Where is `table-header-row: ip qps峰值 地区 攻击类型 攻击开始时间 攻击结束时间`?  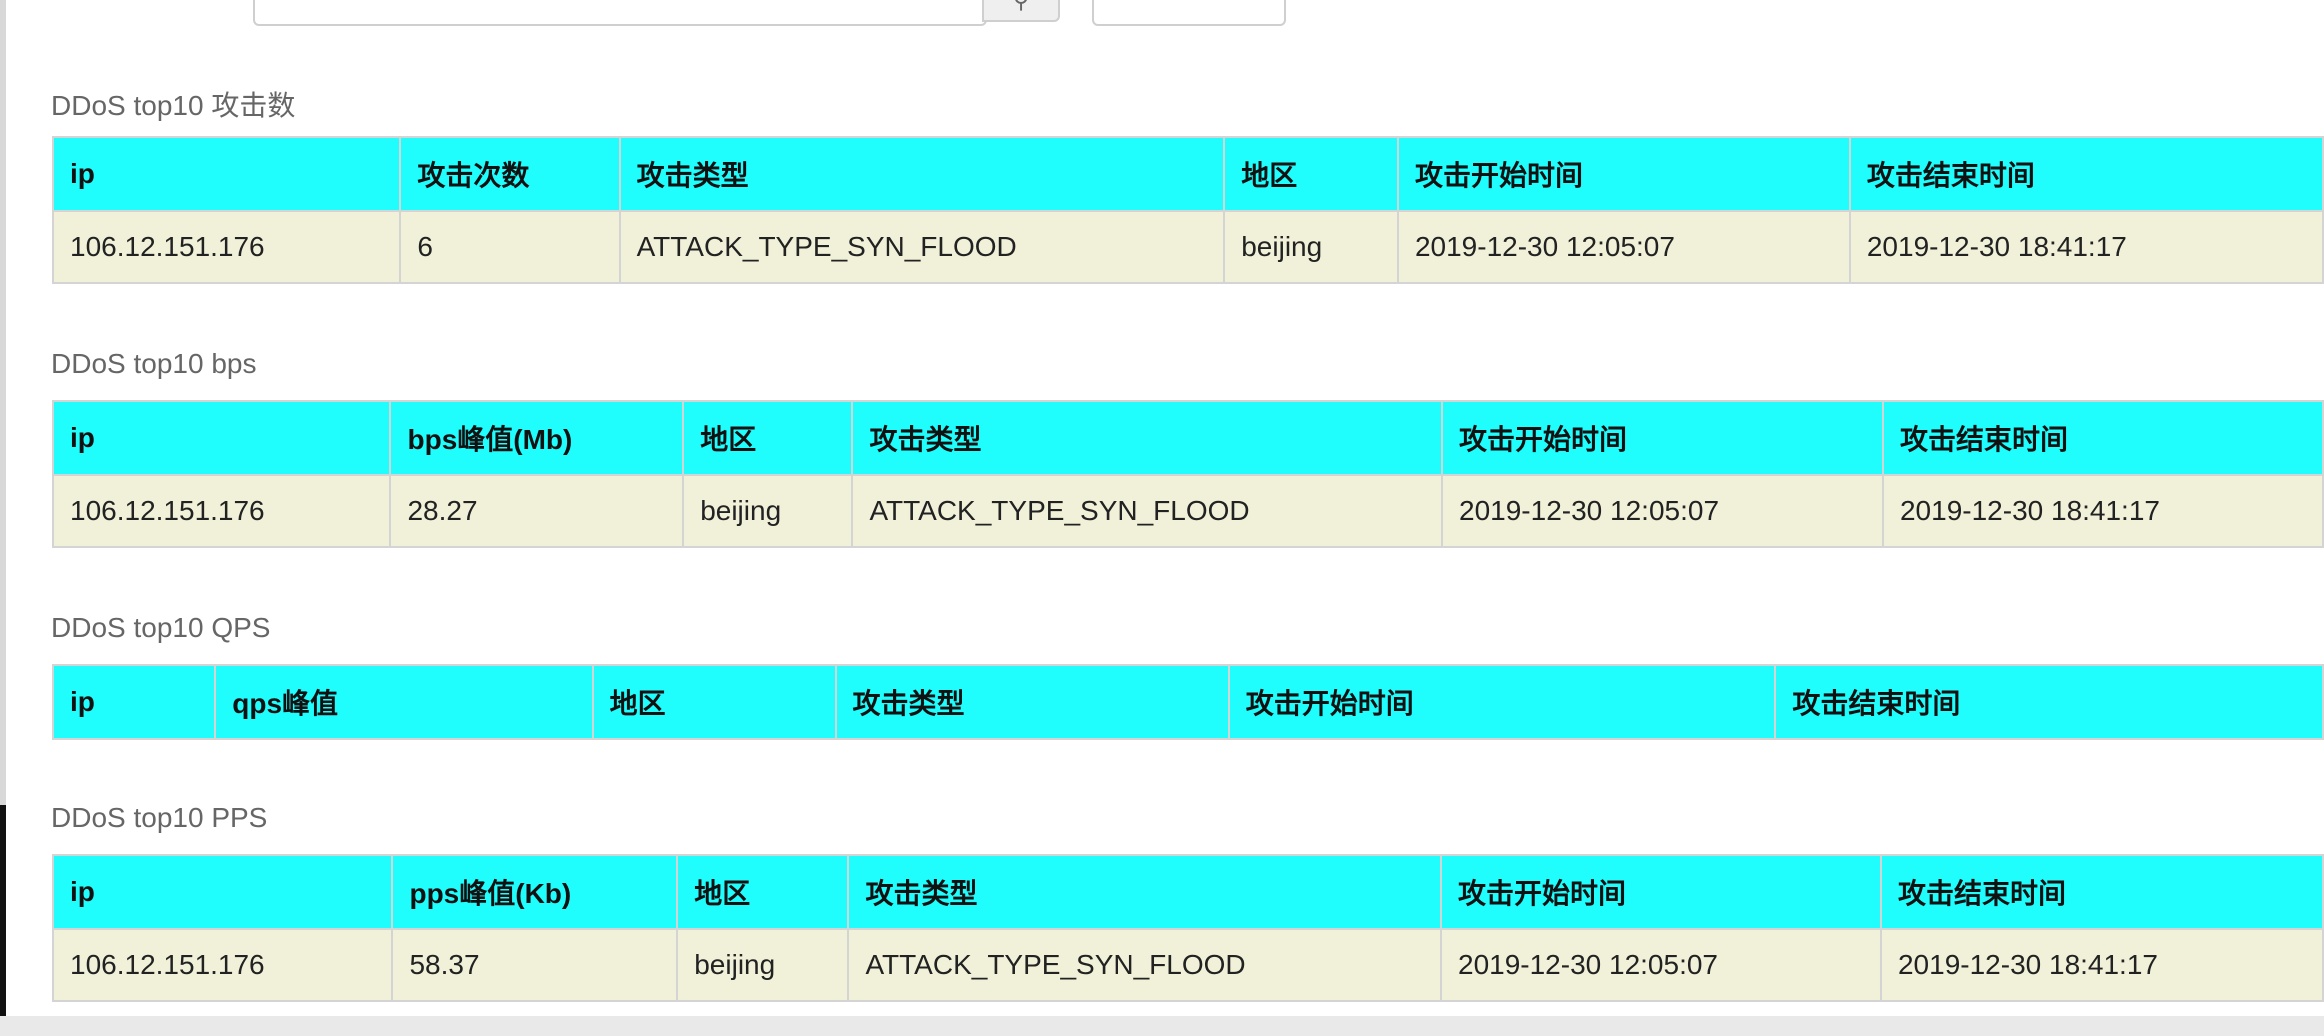
table-header-row: ip qps峰值 地区 攻击类型 攻击开始时间 攻击结束时间 is located at coordinates (1187, 702).